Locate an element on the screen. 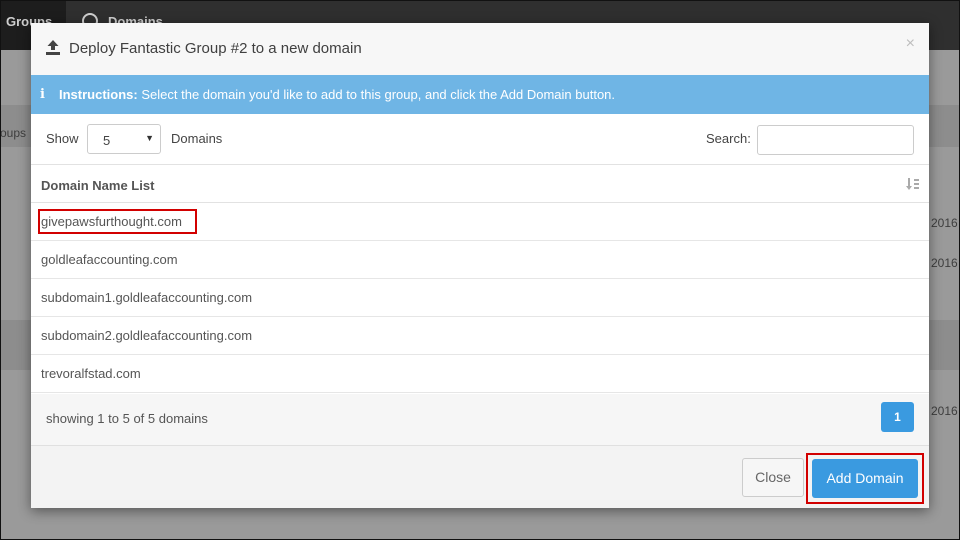  search-label: Search: is located at coordinates (728, 138).